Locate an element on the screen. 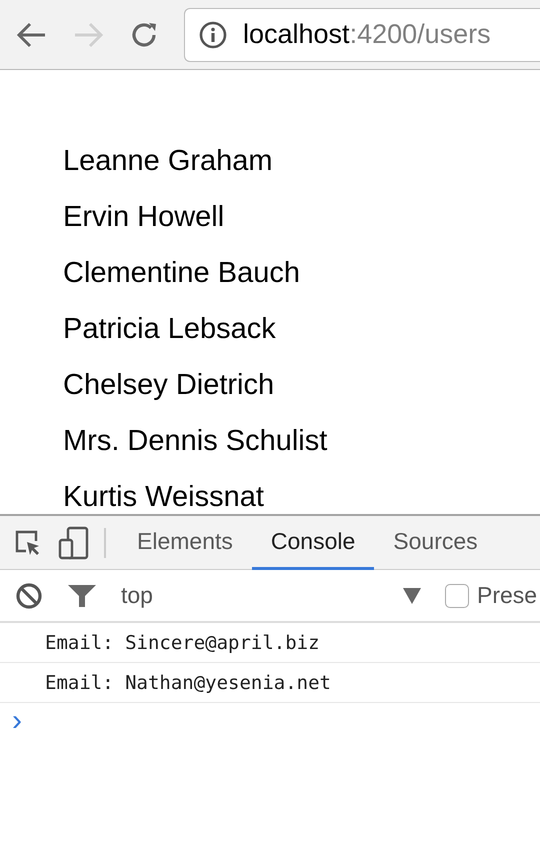 This screenshot has width=540, height=860. url-host: localhost is located at coordinates (296, 35).